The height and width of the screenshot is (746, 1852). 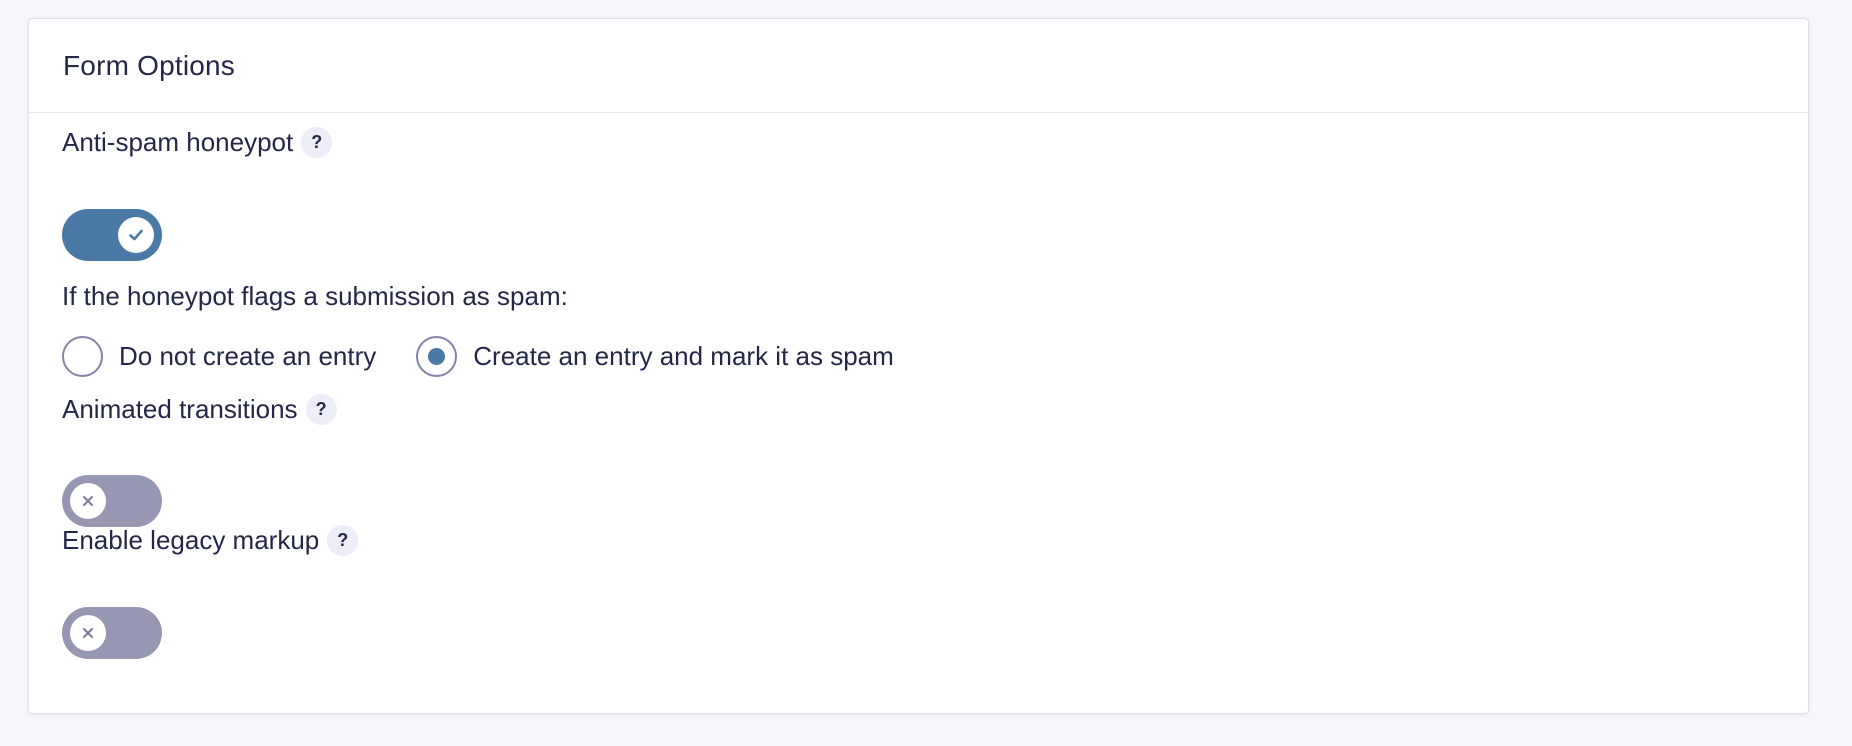 I want to click on honeypot-help-question-icon: ?, so click(x=317, y=142).